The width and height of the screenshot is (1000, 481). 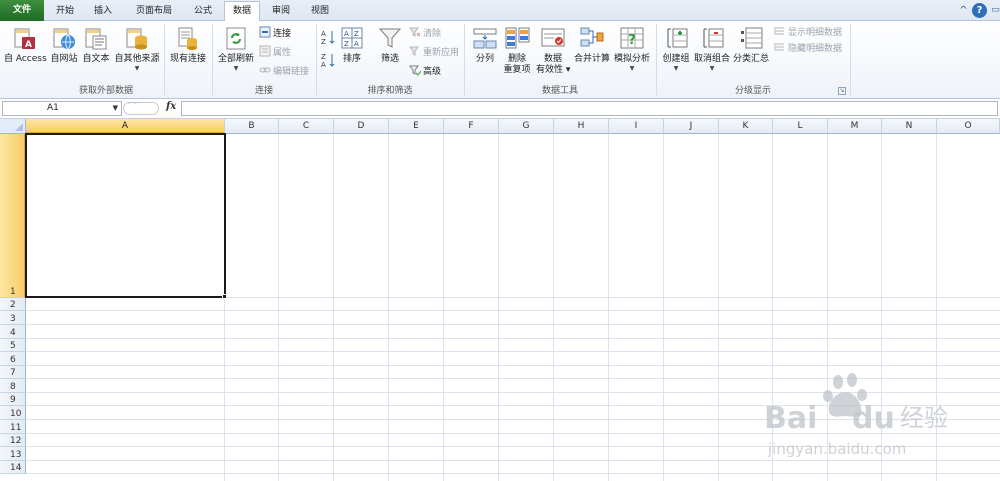 I want to click on refresh-all-button: 全部刷新 ▼, so click(x=236, y=53).